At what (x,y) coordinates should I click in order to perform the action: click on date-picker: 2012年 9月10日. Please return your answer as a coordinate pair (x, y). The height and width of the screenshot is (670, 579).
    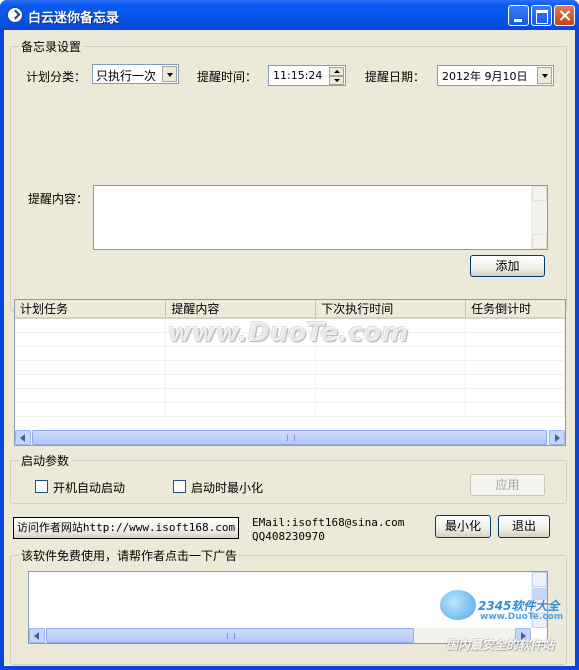
    Looking at the image, I should click on (495, 75).